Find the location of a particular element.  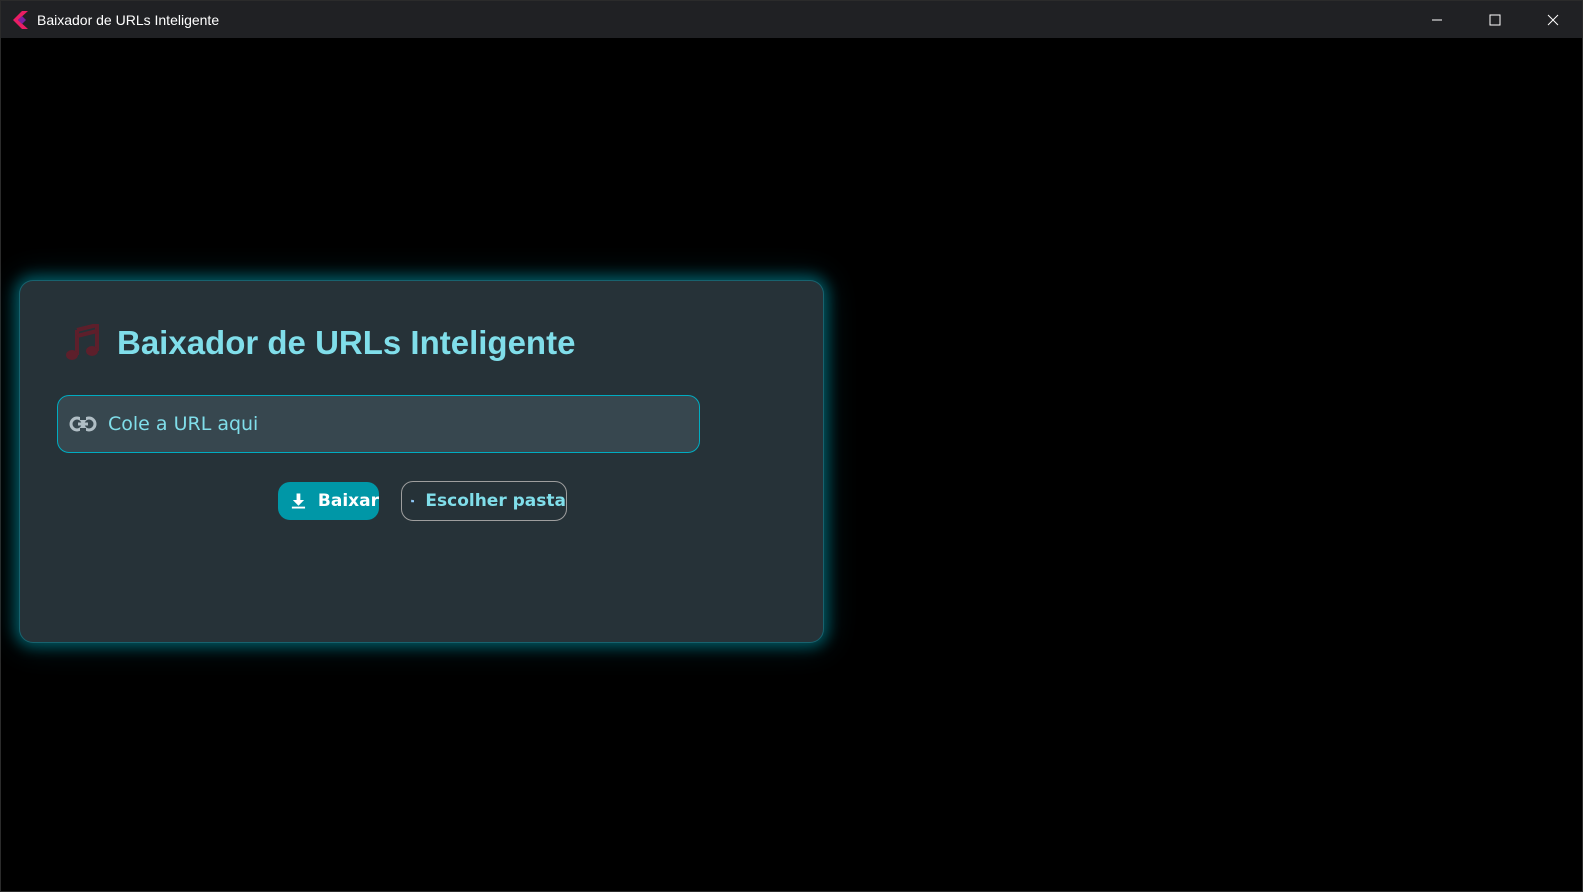

music-note-icon is located at coordinates (82, 342).